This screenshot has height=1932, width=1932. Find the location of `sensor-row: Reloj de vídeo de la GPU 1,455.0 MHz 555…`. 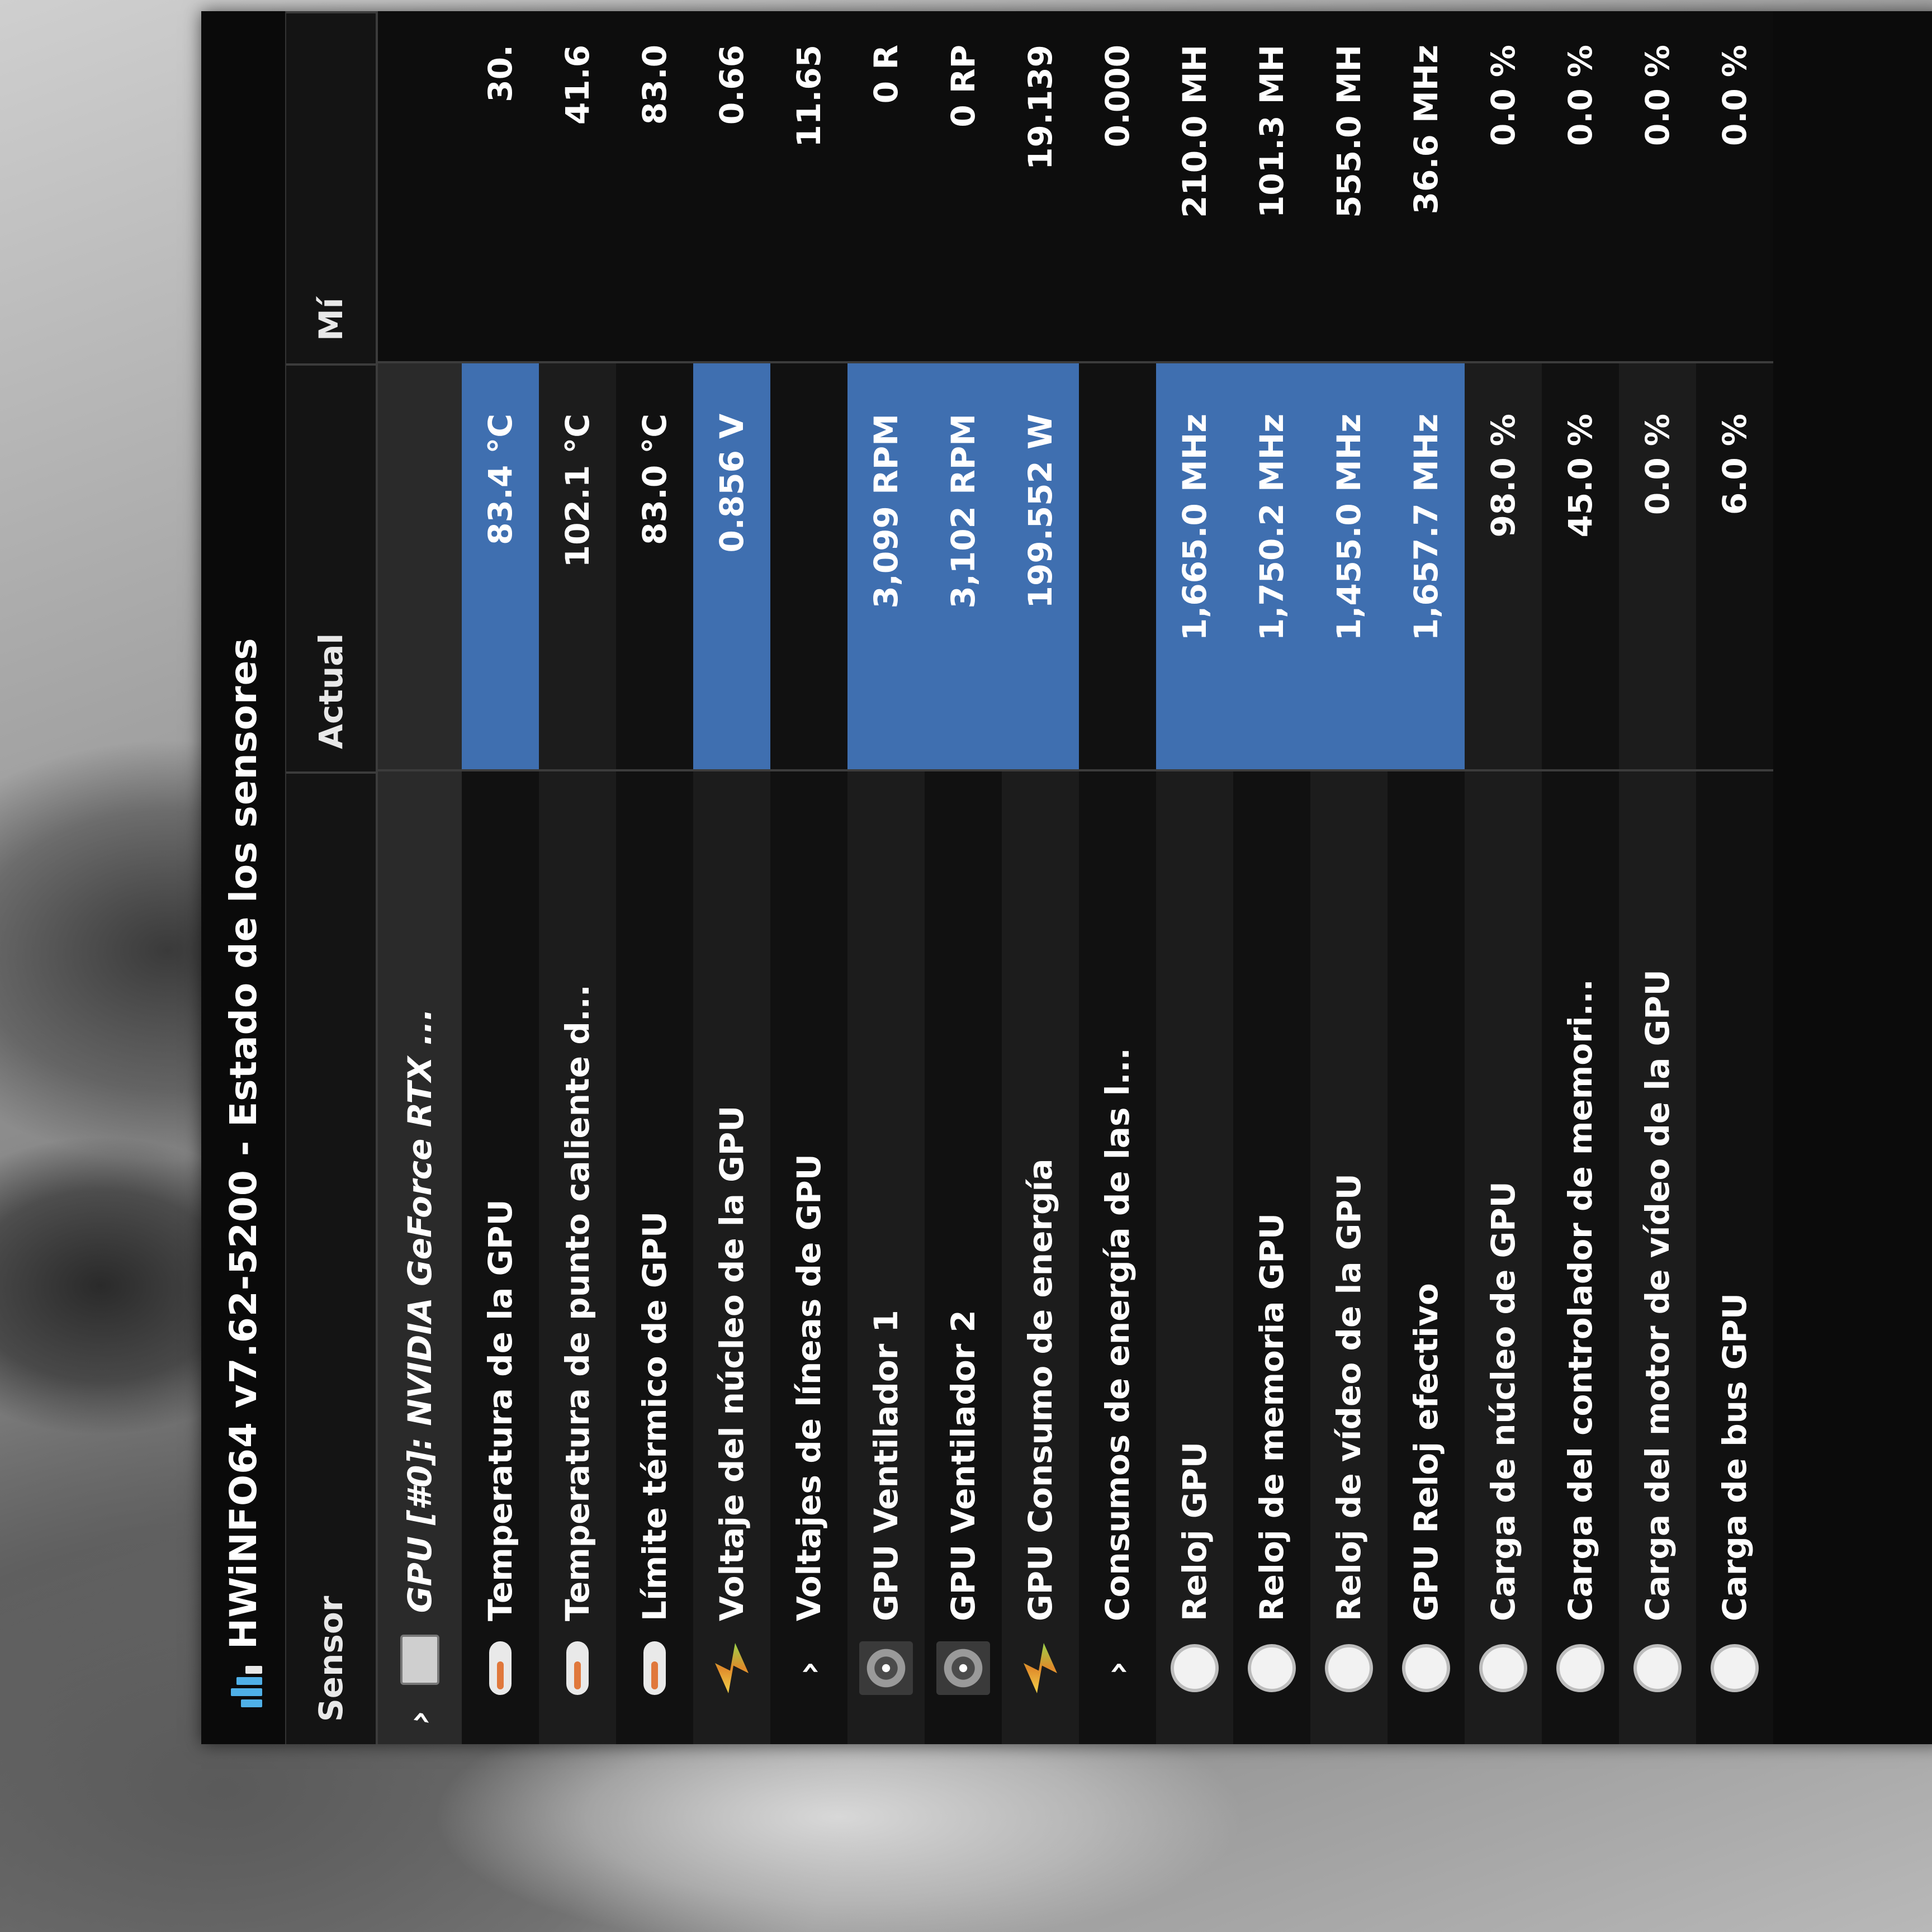

sensor-row: Reloj de vídeo de la GPU 1,455.0 MHz 555… is located at coordinates (1349, 877).